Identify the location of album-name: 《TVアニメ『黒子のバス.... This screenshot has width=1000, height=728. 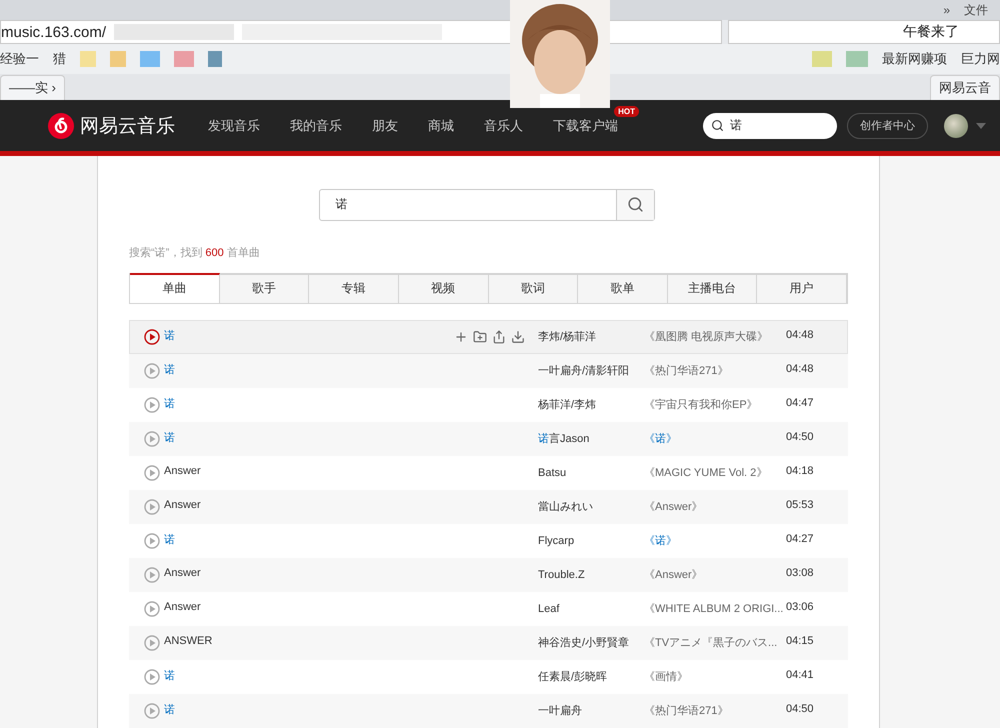
(715, 642).